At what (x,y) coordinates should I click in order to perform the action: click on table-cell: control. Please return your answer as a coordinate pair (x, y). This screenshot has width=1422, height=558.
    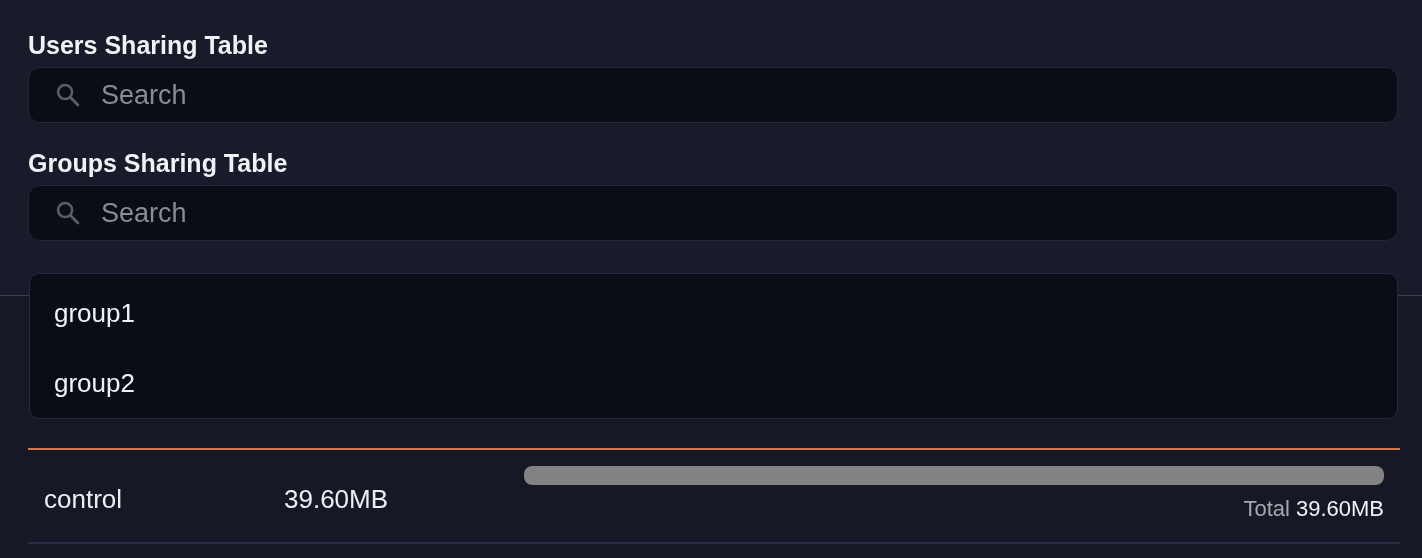
    Looking at the image, I should click on (83, 499).